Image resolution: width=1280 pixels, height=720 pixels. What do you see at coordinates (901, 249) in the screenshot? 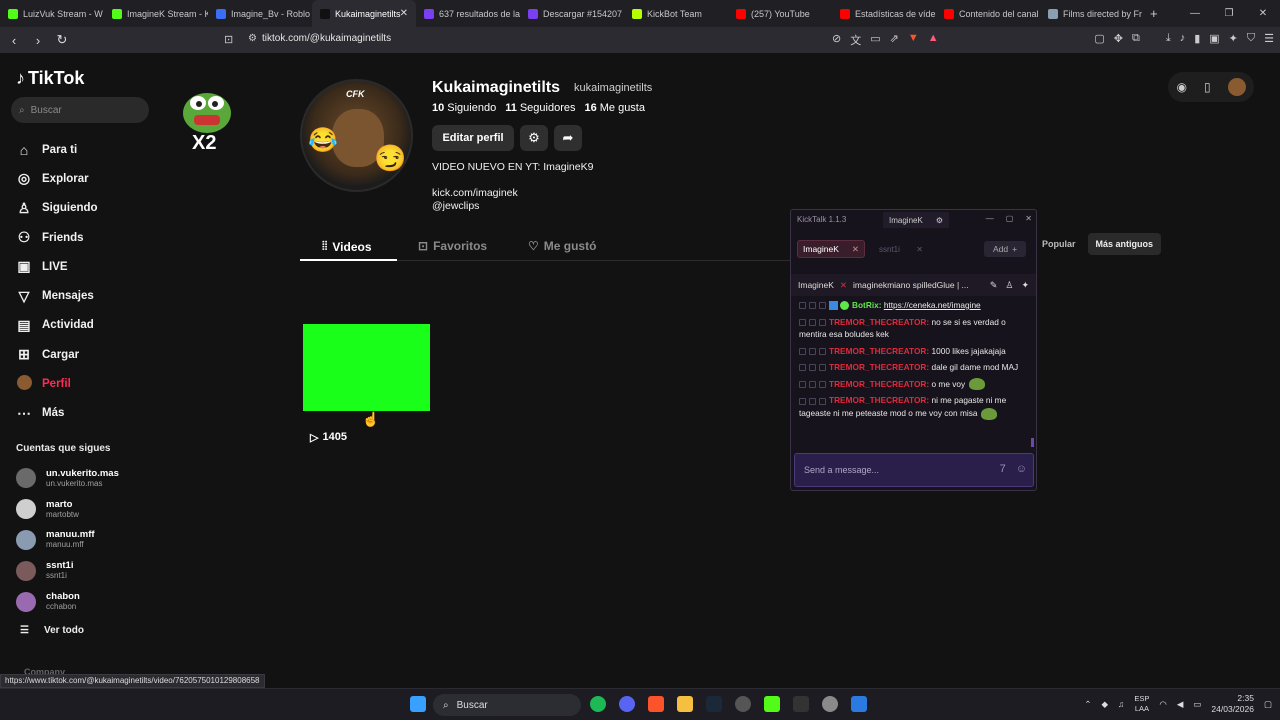
I see `channel-tab-ssnt1i: ssnt1i ✕` at bounding box center [901, 249].